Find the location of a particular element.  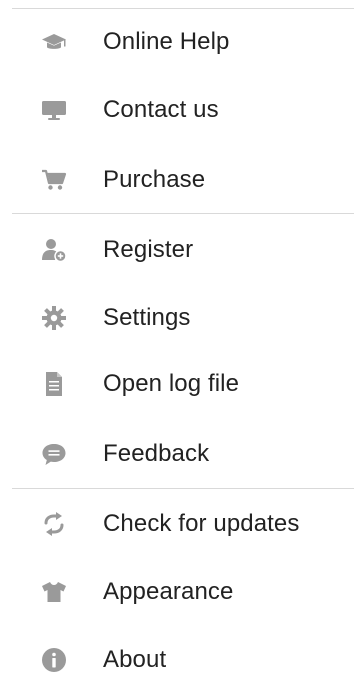

menu-item-label: About is located at coordinates (135, 659).